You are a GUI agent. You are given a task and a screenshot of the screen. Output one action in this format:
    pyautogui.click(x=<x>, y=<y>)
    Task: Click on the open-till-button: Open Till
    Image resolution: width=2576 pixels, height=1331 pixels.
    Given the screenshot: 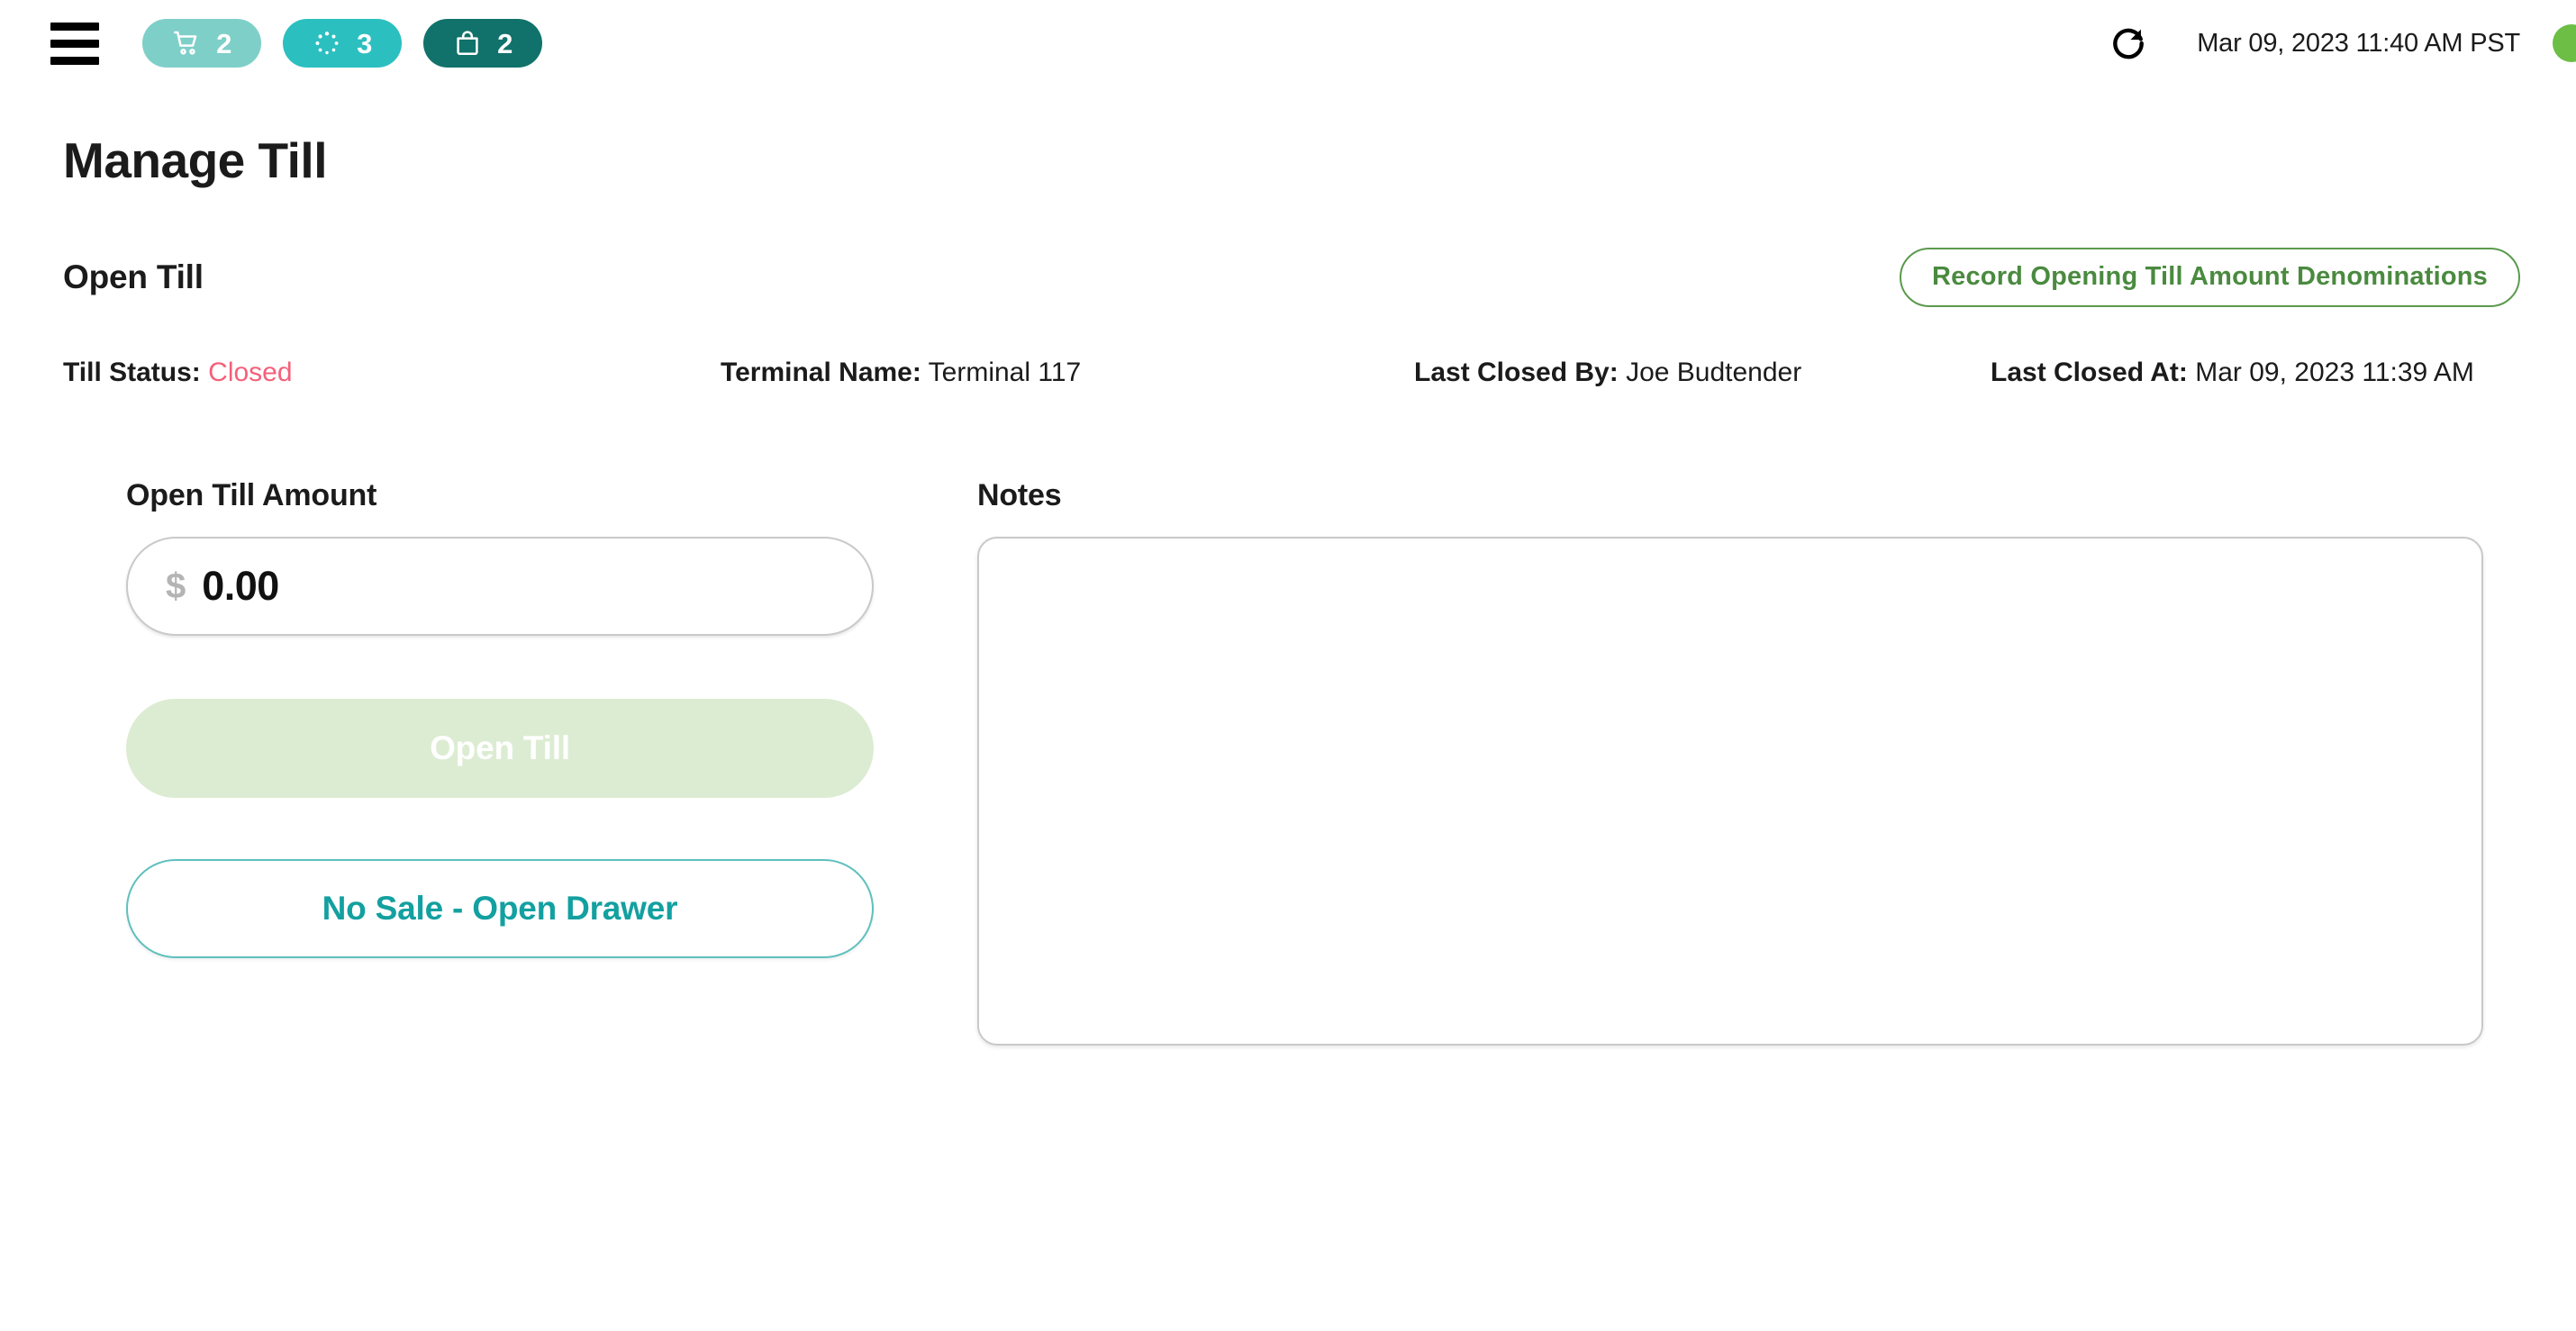 What is the action you would take?
    pyautogui.click(x=500, y=748)
    